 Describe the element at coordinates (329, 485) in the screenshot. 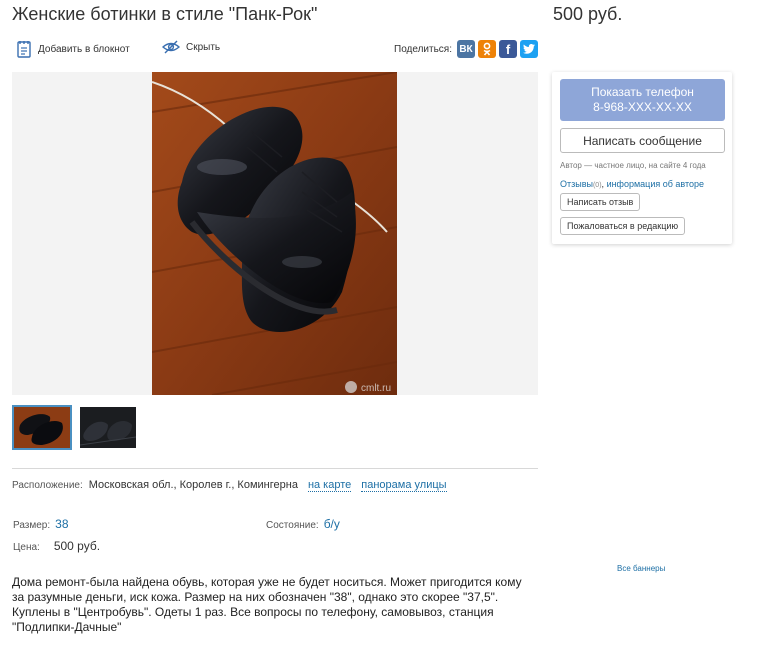

I see `map-link: на карте` at that location.